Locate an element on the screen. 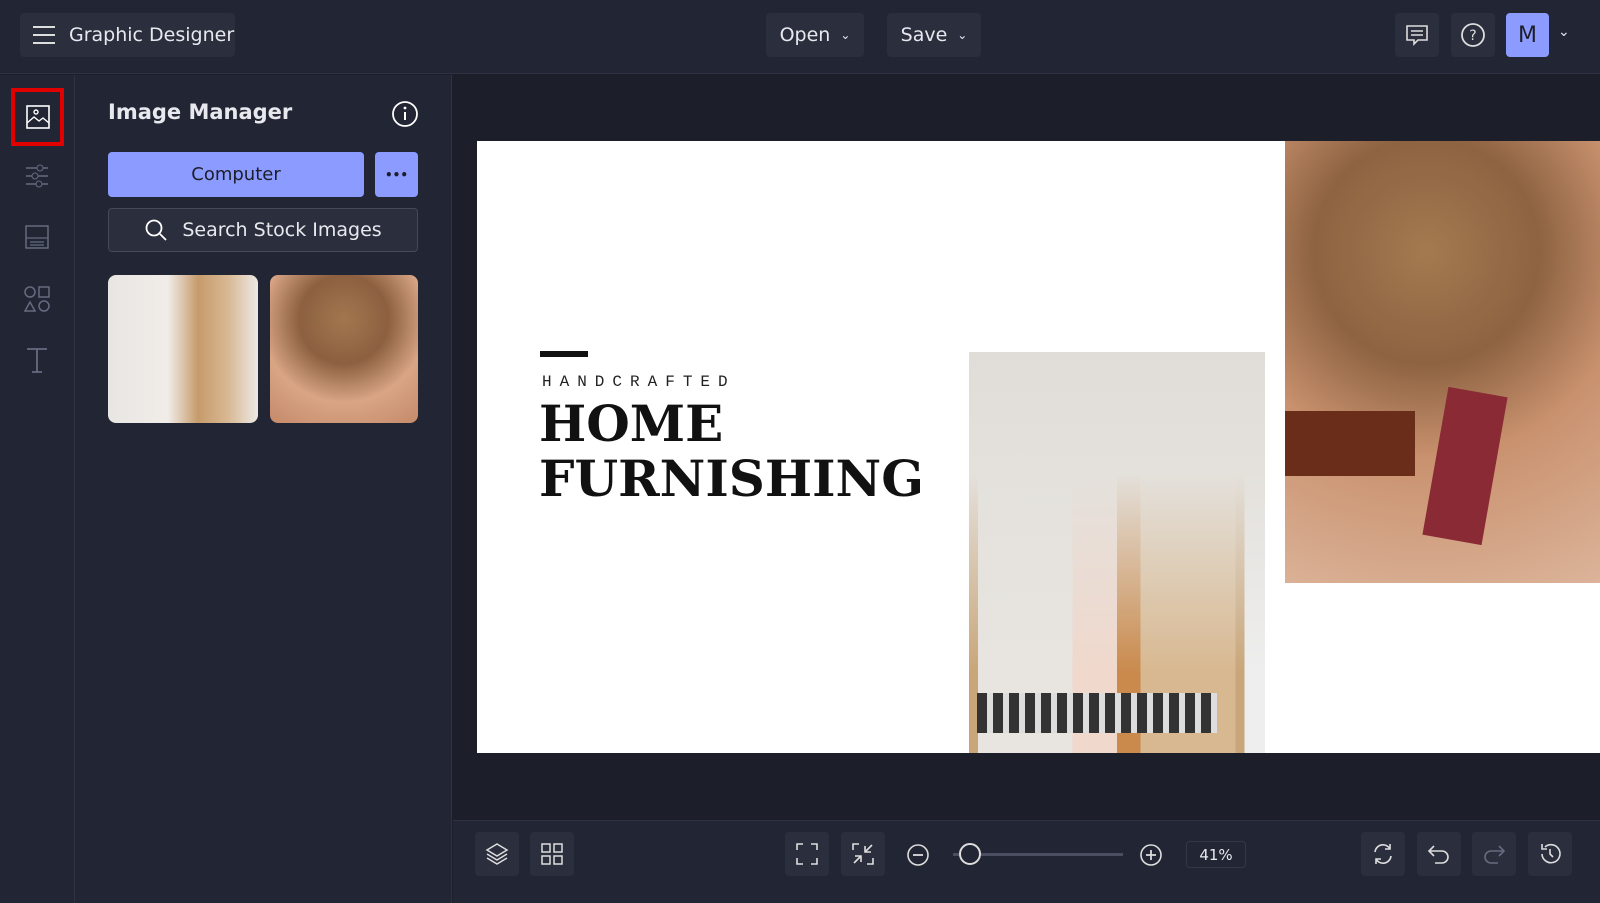  help-button: ? is located at coordinates (1473, 35).